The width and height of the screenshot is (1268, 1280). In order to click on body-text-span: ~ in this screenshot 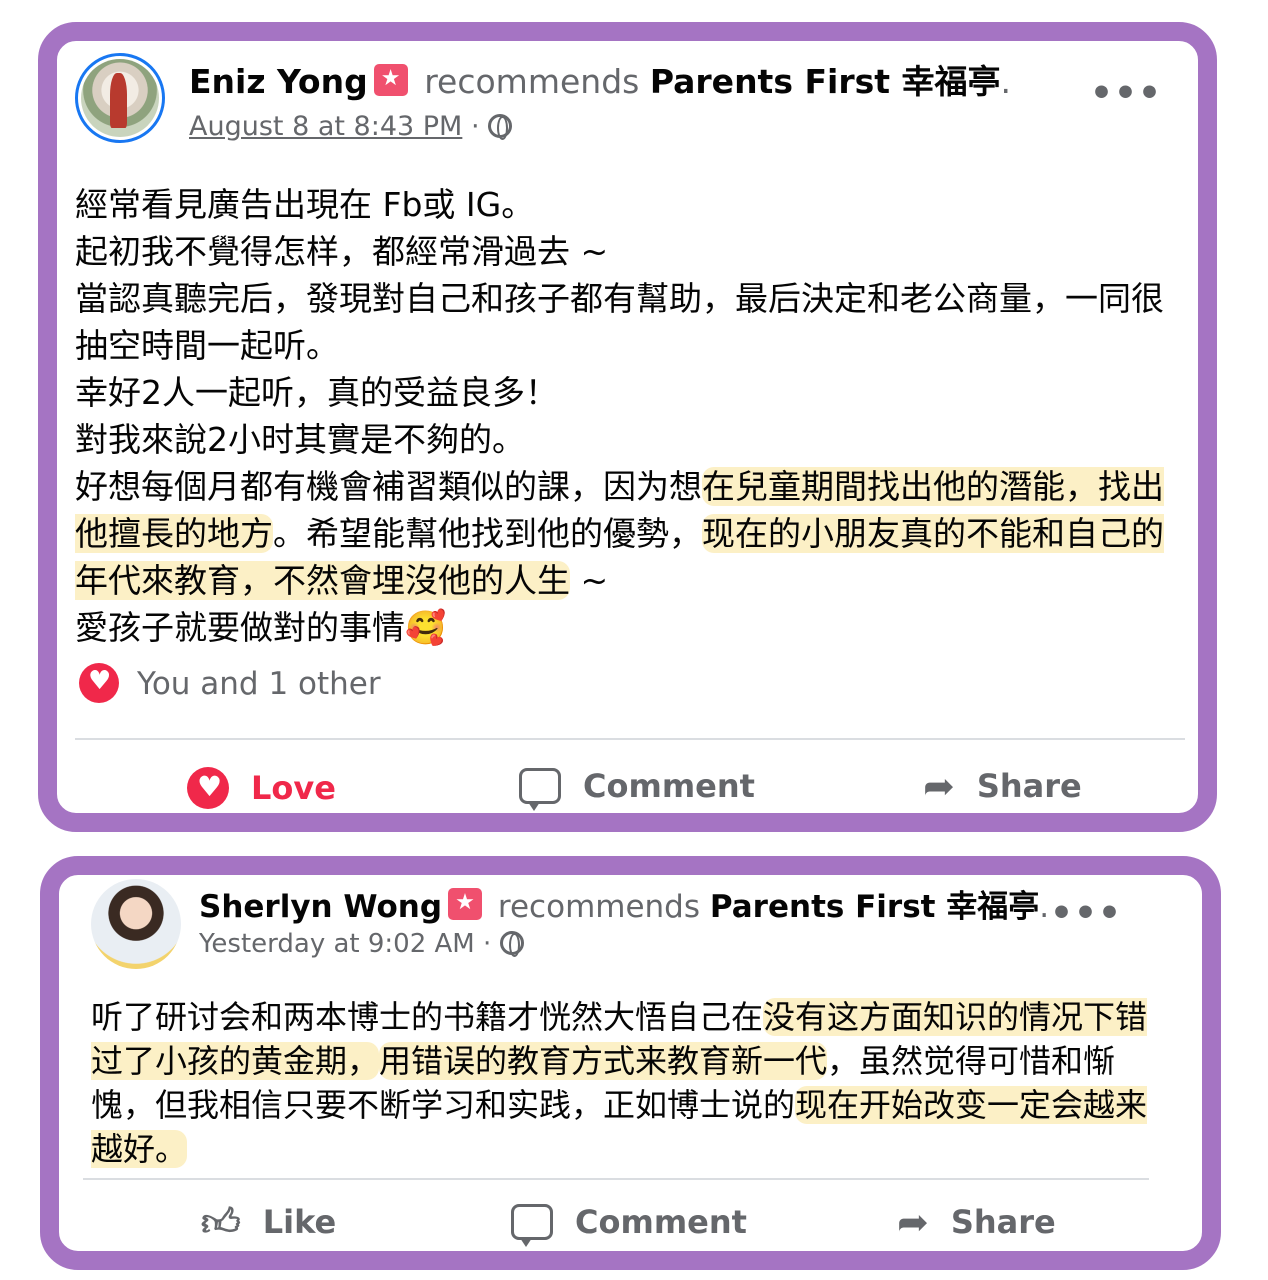, I will do `click(589, 580)`.